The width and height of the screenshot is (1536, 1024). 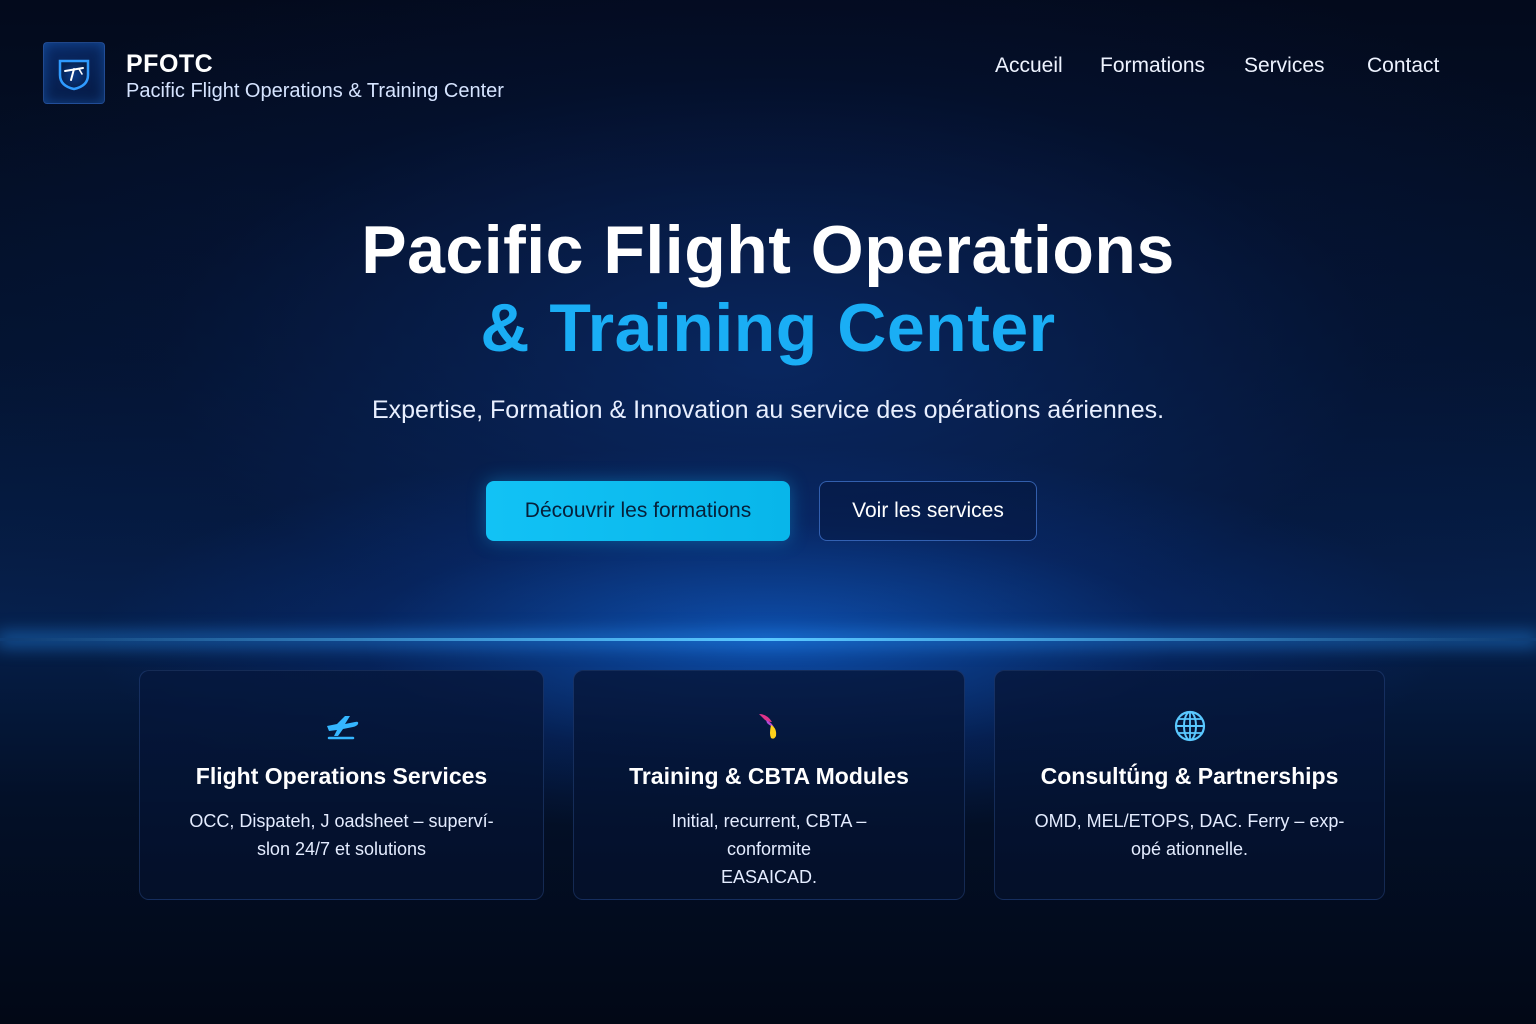 I want to click on nav-accueil: Accueil, so click(x=1029, y=66).